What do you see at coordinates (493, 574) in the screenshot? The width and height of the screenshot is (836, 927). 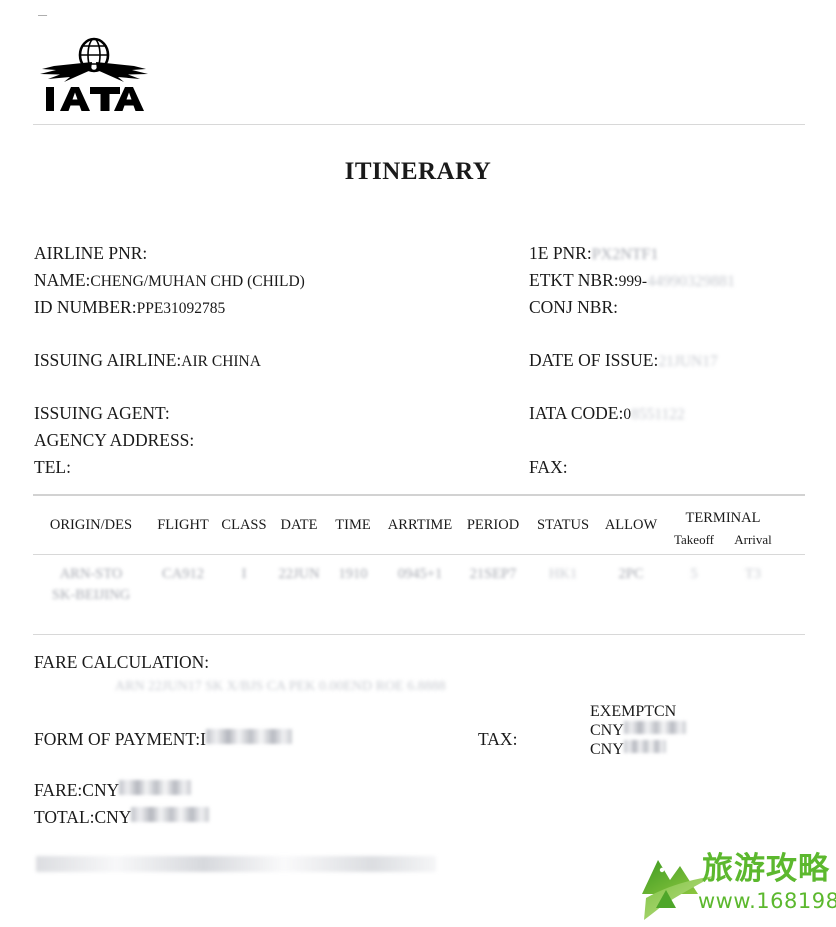 I see `cell-period: 21SEP7` at bounding box center [493, 574].